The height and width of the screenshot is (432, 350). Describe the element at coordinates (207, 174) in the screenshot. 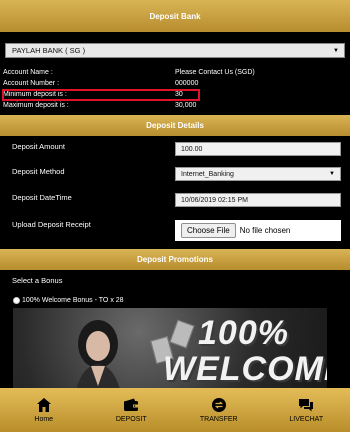

I see `deposit-method-value: Internet_Banking` at that location.